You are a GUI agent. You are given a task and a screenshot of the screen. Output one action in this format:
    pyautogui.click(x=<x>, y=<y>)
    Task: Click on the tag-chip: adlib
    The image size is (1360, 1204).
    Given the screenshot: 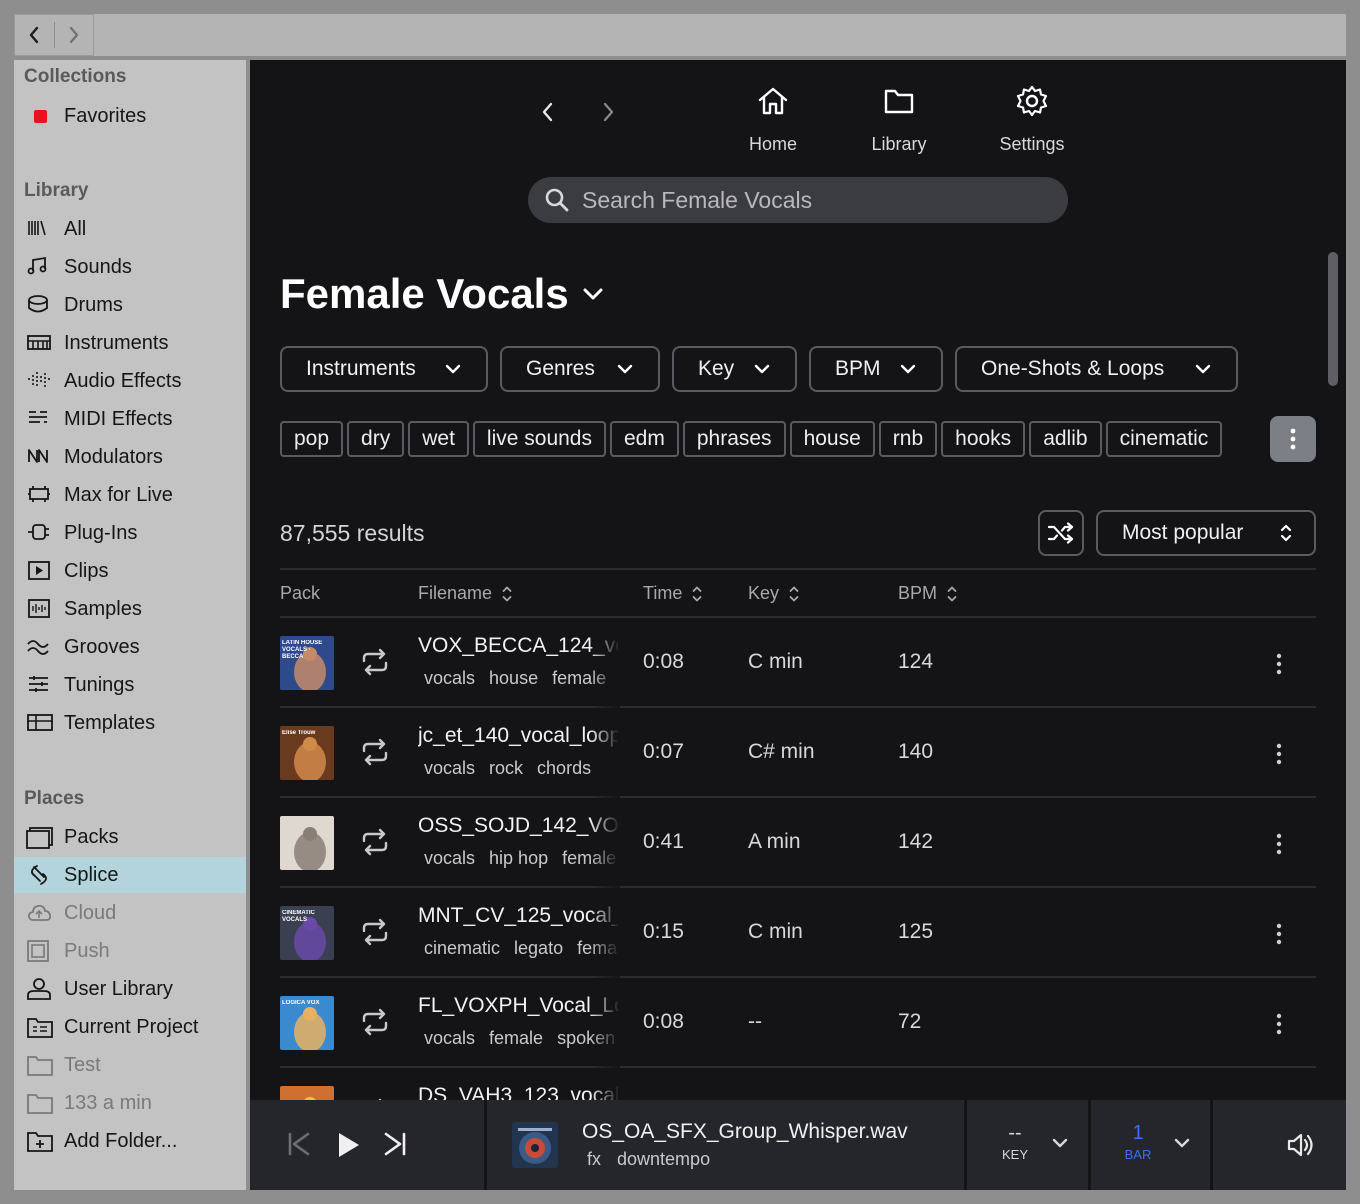 What is the action you would take?
    pyautogui.click(x=1065, y=439)
    